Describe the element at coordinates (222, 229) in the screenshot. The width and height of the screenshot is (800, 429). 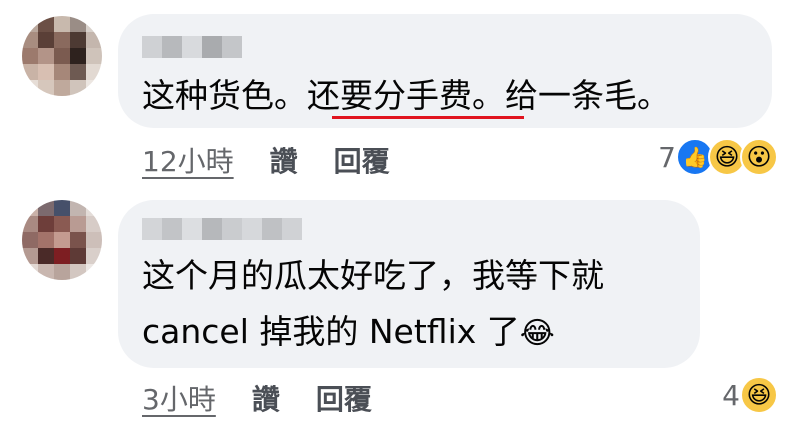
I see `commenter-name-blurred` at that location.